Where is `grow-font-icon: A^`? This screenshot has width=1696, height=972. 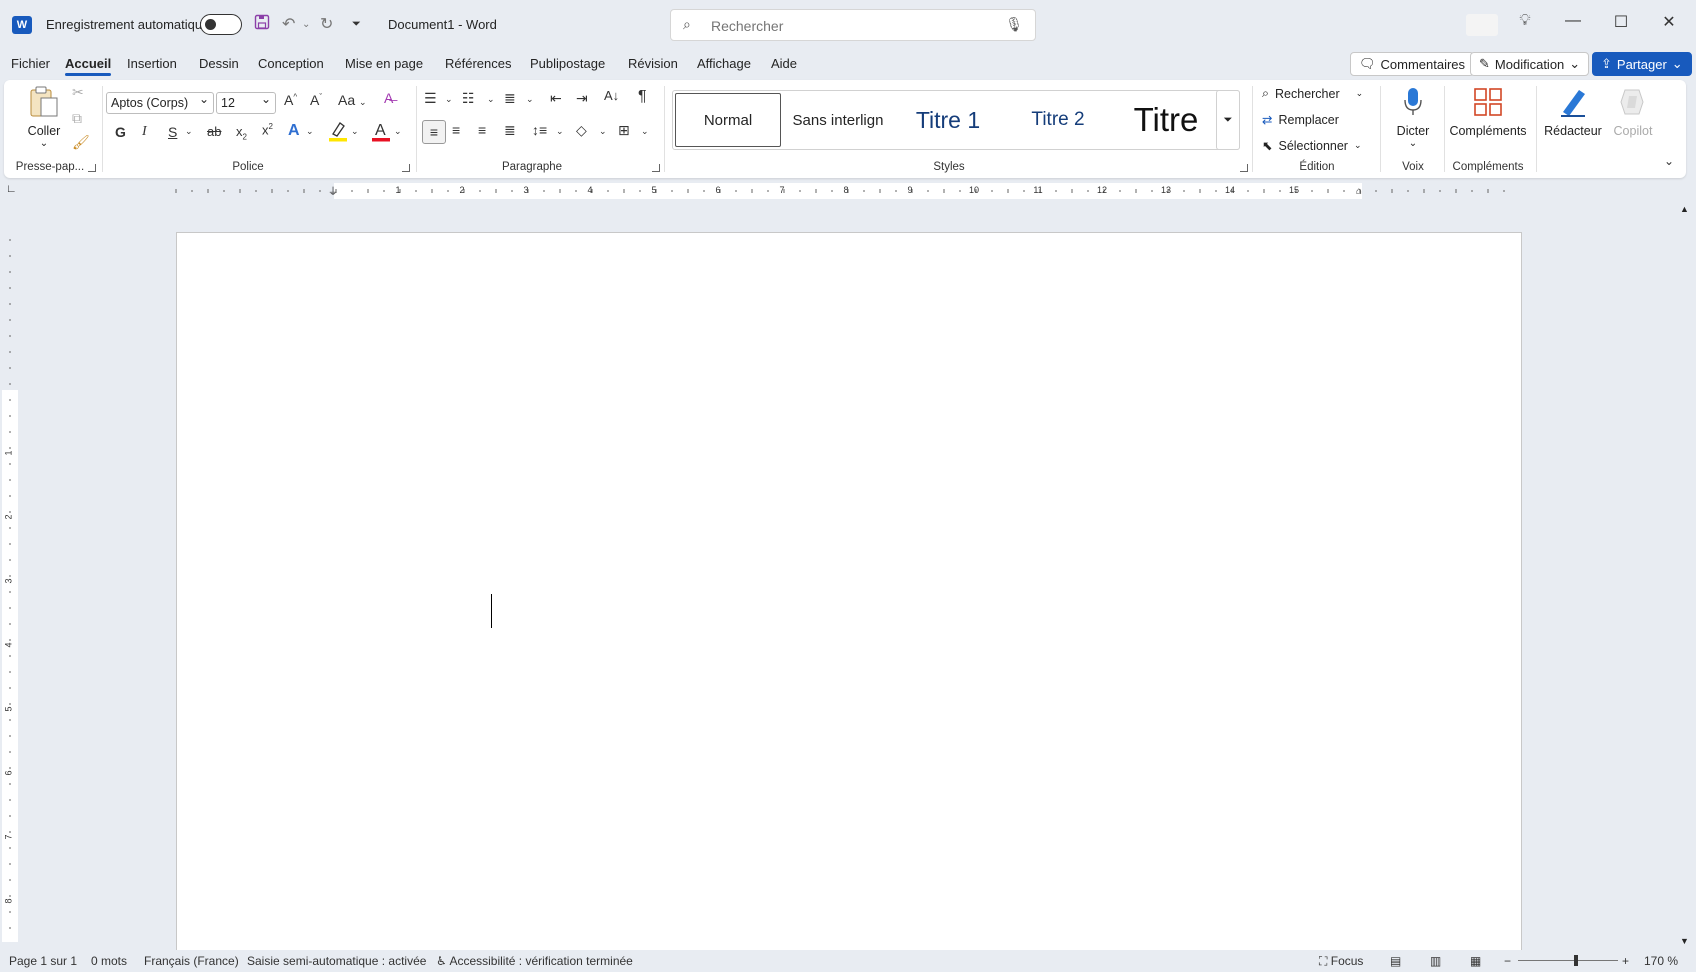
grow-font-icon: A^ is located at coordinates (290, 100).